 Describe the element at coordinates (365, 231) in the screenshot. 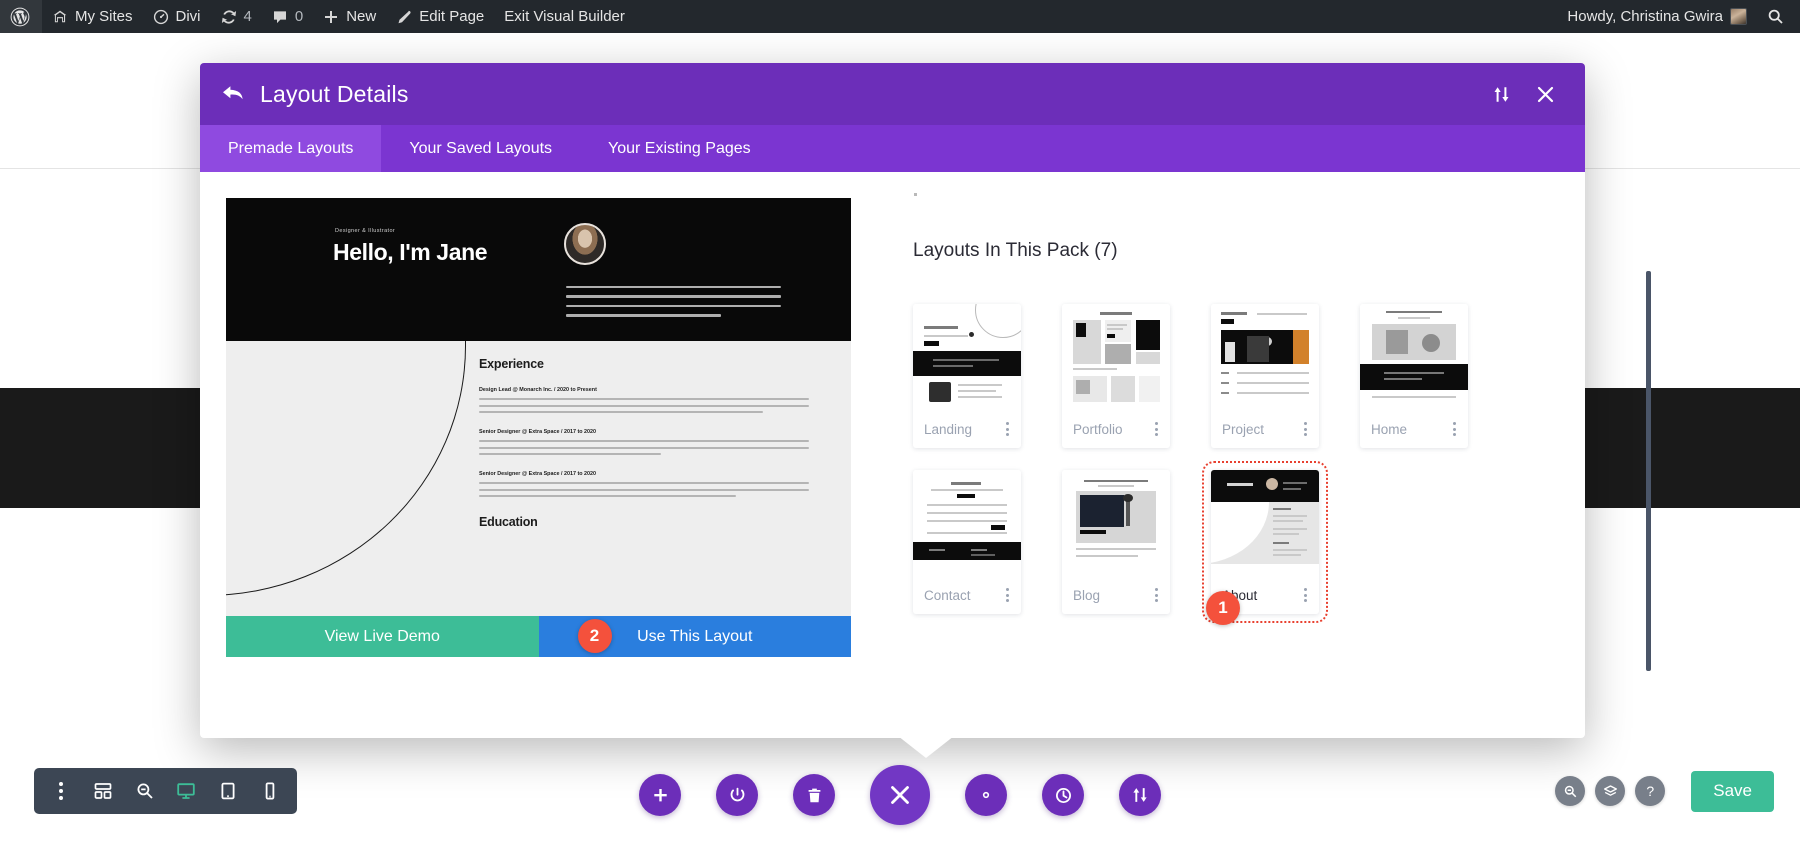

I see `preview-eyebrow: Designer & Illustrator` at that location.